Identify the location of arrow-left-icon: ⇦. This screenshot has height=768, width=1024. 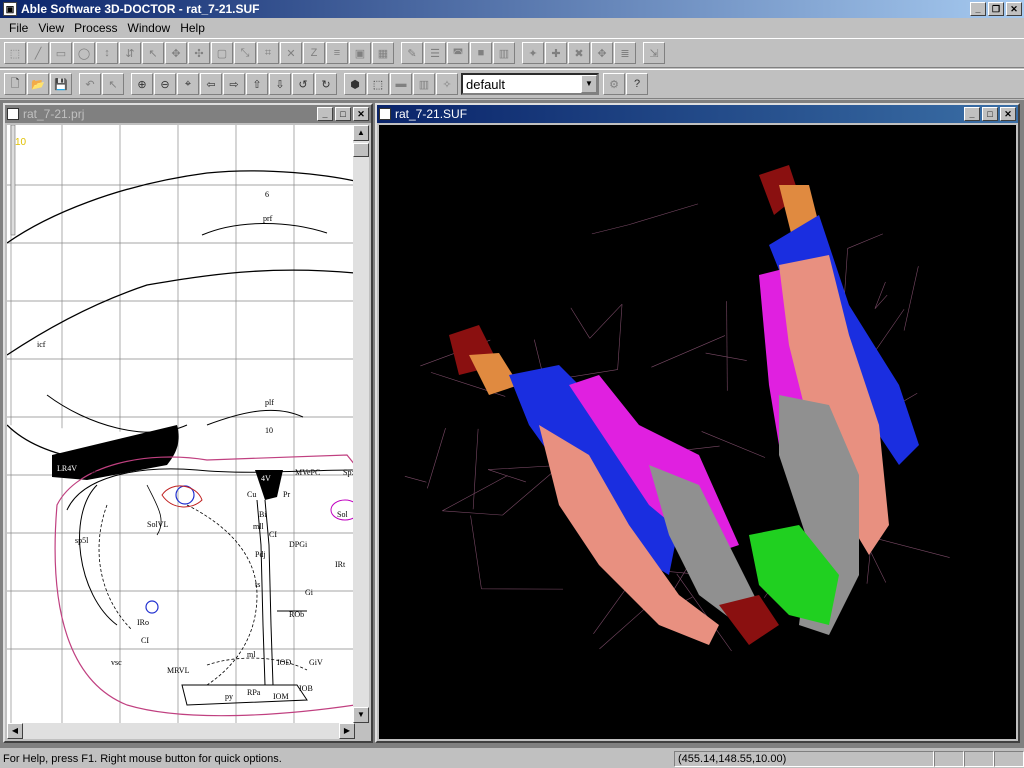
(211, 84).